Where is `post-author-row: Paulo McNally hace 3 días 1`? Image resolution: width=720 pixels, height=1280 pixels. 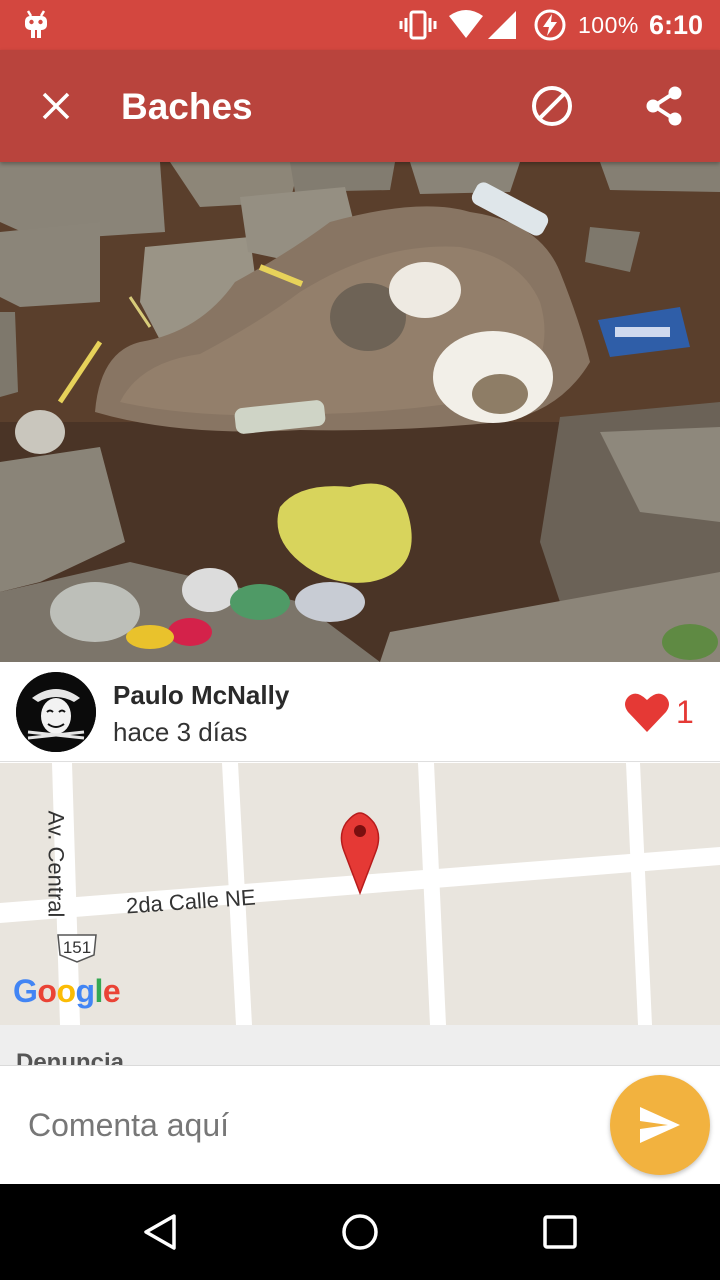 post-author-row: Paulo McNally hace 3 días 1 is located at coordinates (360, 712).